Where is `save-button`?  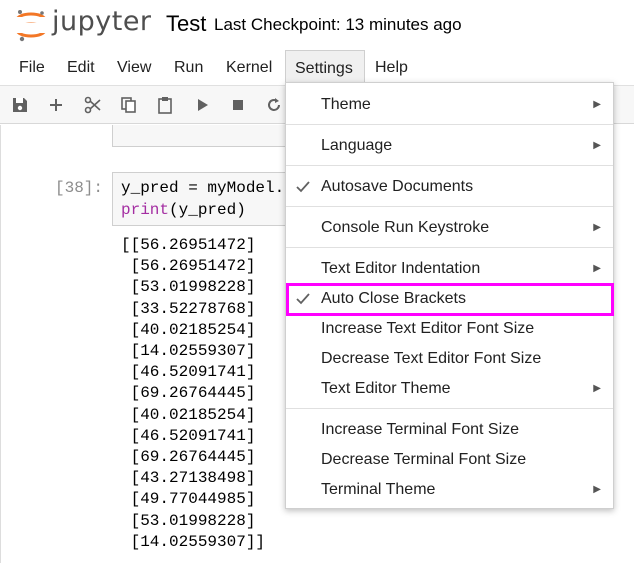
save-button is located at coordinates (20, 105).